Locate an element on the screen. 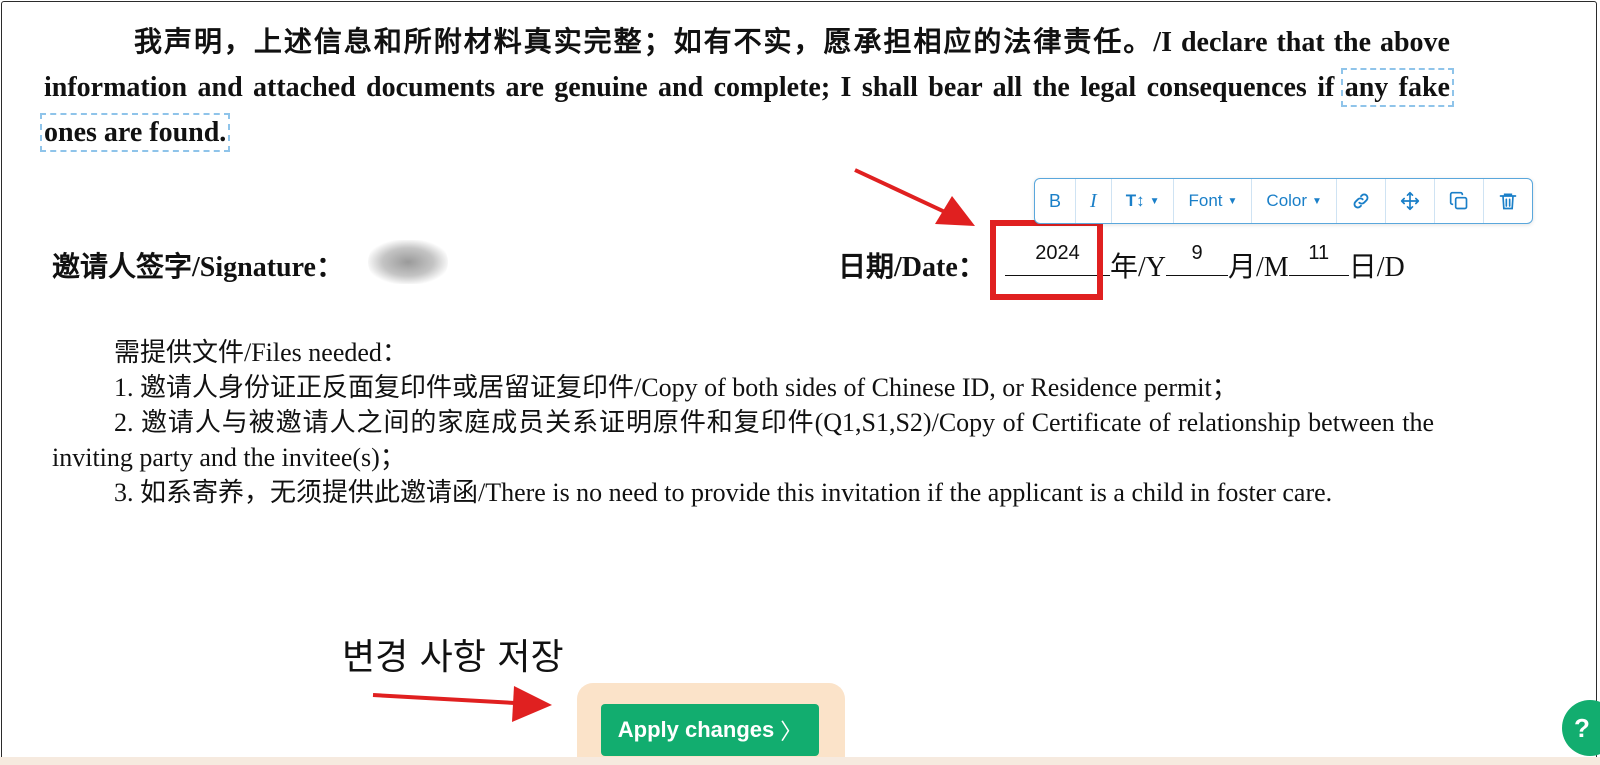  delete-button is located at coordinates (1508, 201).